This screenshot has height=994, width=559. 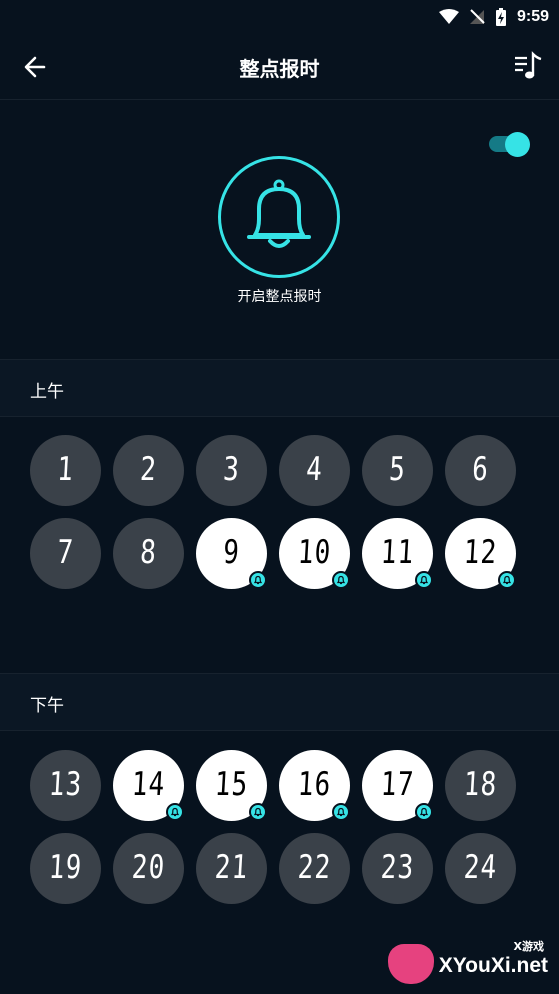 I want to click on app-bar: 整点报时, so click(x=279, y=67).